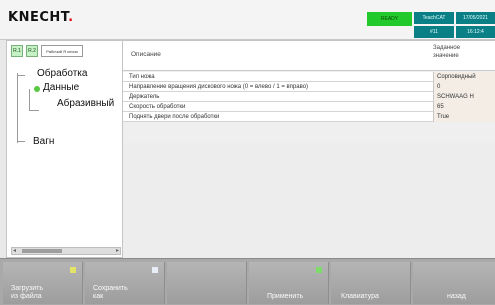 This screenshot has width=495, height=305. I want to click on softkey-label-line2: из файла, so click(26, 296).